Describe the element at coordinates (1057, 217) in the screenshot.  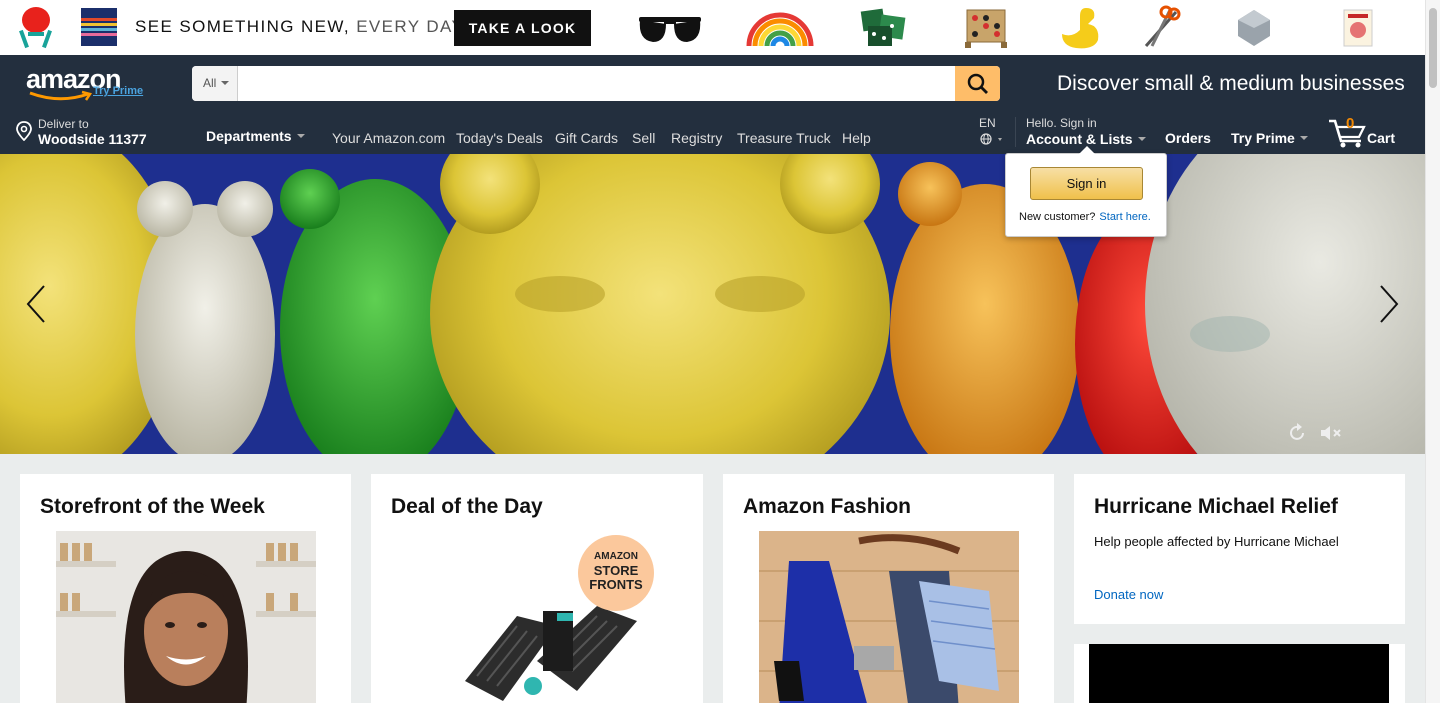
I see `new-customer-label: New customer?` at that location.